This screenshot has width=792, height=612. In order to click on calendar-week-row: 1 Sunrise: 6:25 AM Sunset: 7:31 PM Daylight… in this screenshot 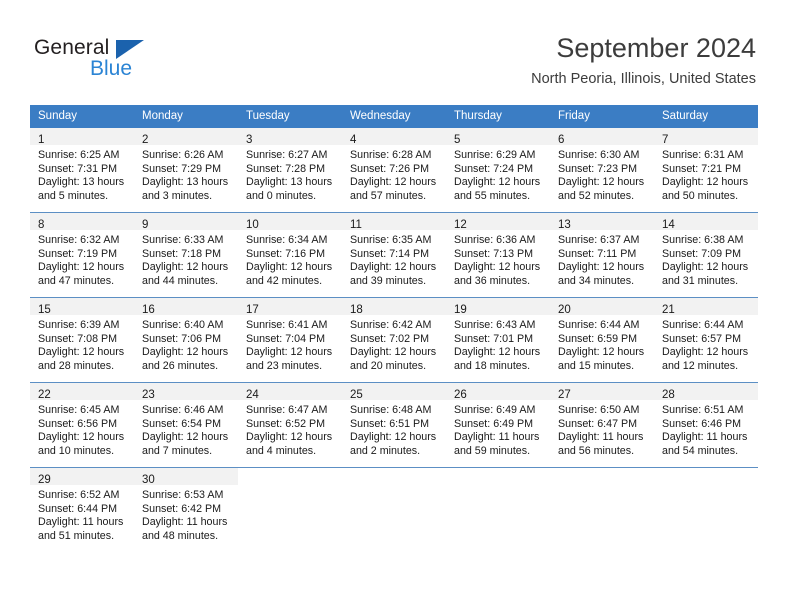, I will do `click(394, 170)`.